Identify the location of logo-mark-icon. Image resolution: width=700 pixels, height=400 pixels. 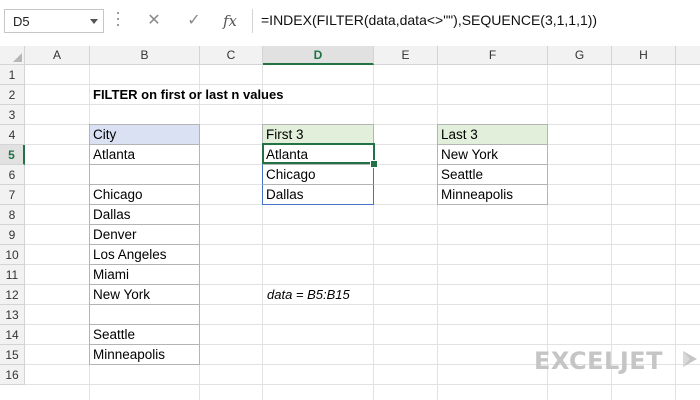
(690, 359).